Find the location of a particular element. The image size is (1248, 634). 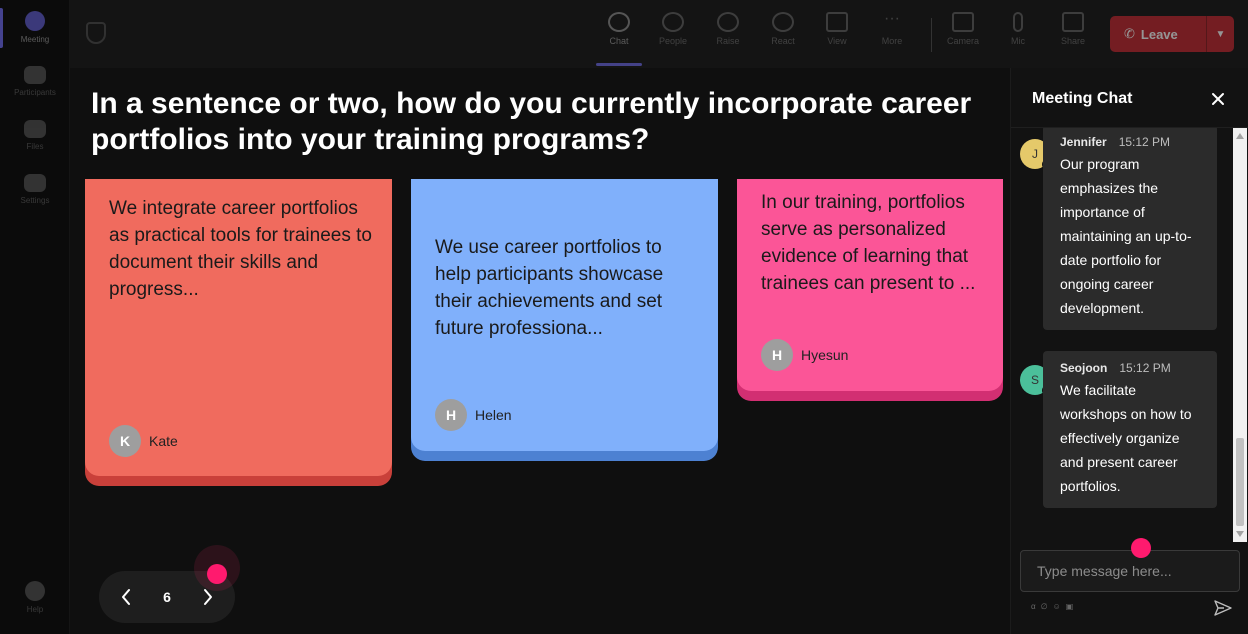

video-camera-icon is located at coordinates (35, 20).